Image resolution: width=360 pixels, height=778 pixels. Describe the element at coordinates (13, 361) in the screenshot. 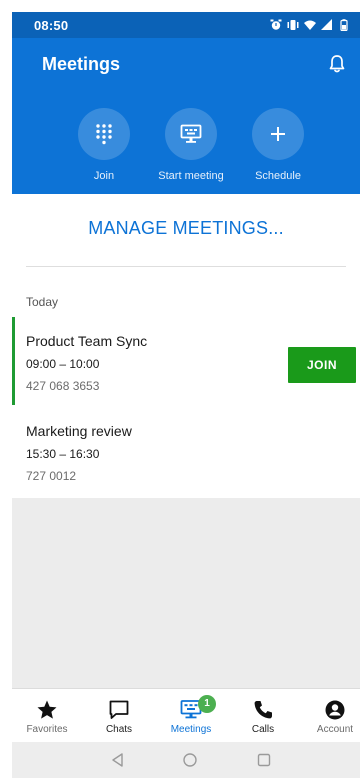

I see `live-meeting-accent` at that location.